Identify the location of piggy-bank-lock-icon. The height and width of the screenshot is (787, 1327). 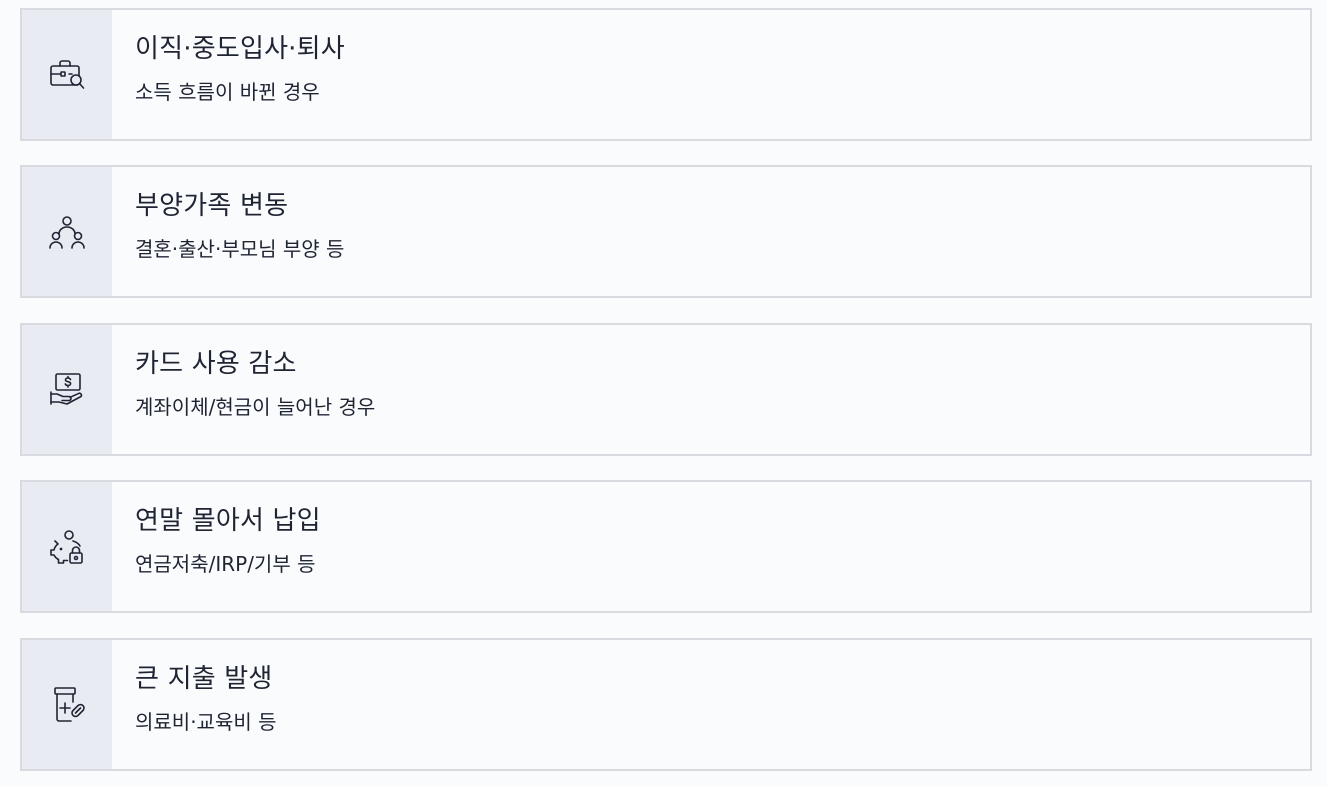
(66, 546).